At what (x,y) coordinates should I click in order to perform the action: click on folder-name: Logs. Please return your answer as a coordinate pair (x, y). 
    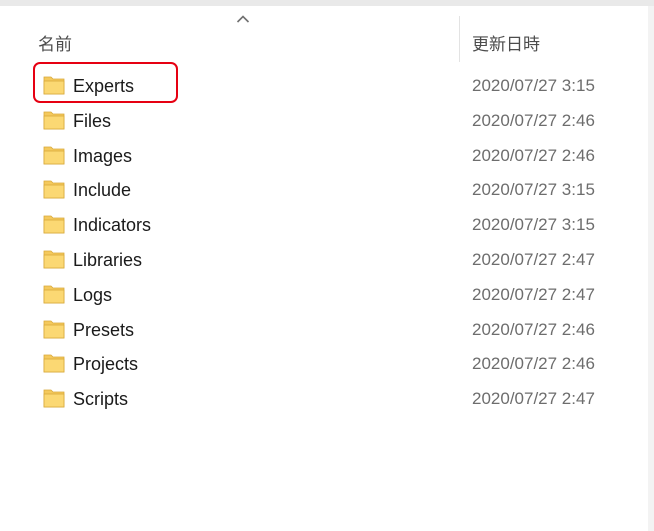
    Looking at the image, I should click on (93, 294).